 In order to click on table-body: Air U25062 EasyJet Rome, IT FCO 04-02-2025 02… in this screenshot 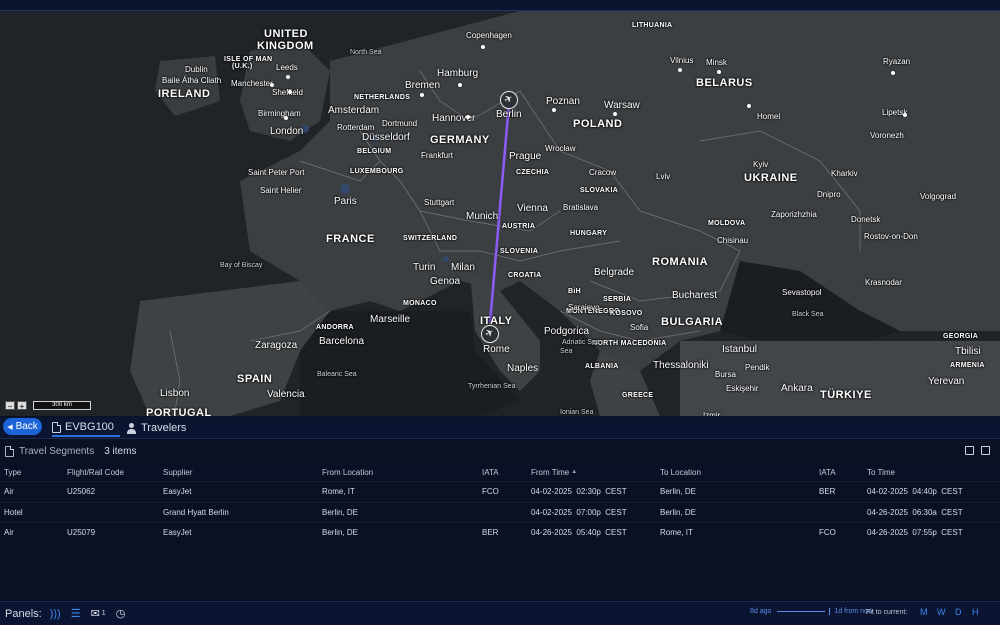, I will do `click(500, 512)`.